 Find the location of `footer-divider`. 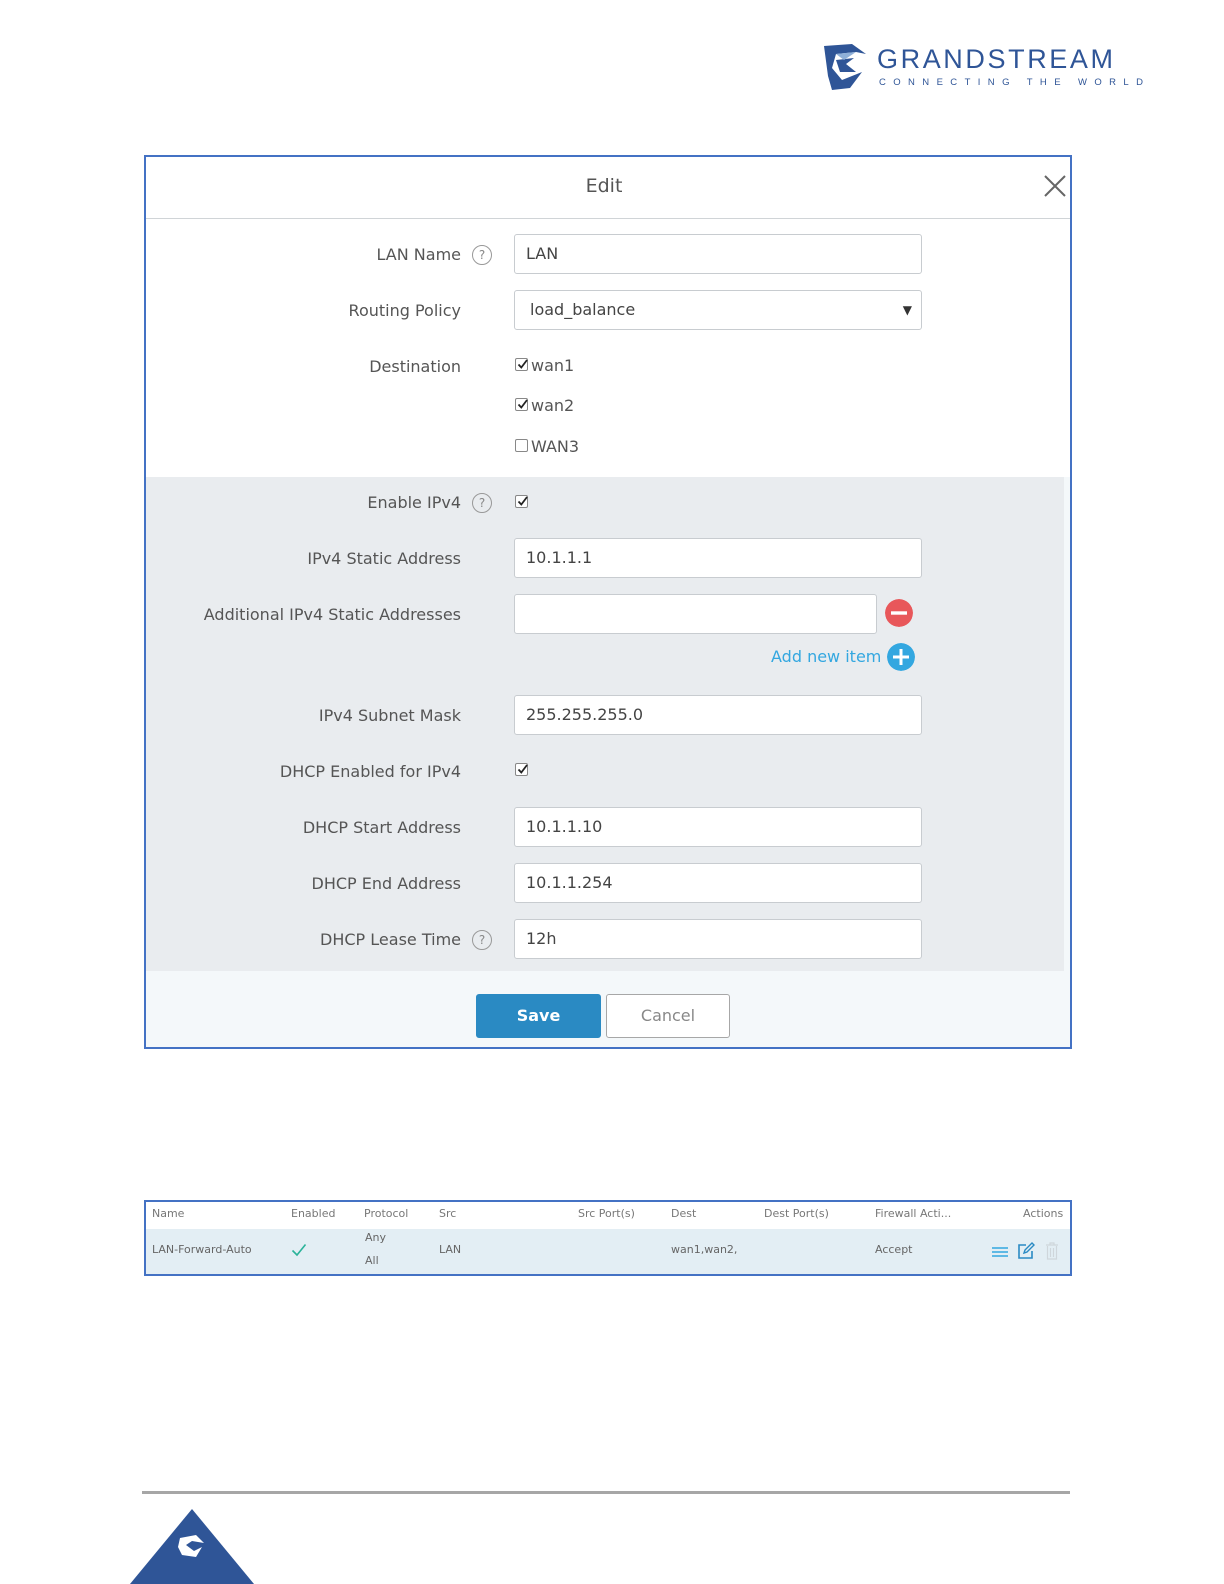

footer-divider is located at coordinates (606, 1492).